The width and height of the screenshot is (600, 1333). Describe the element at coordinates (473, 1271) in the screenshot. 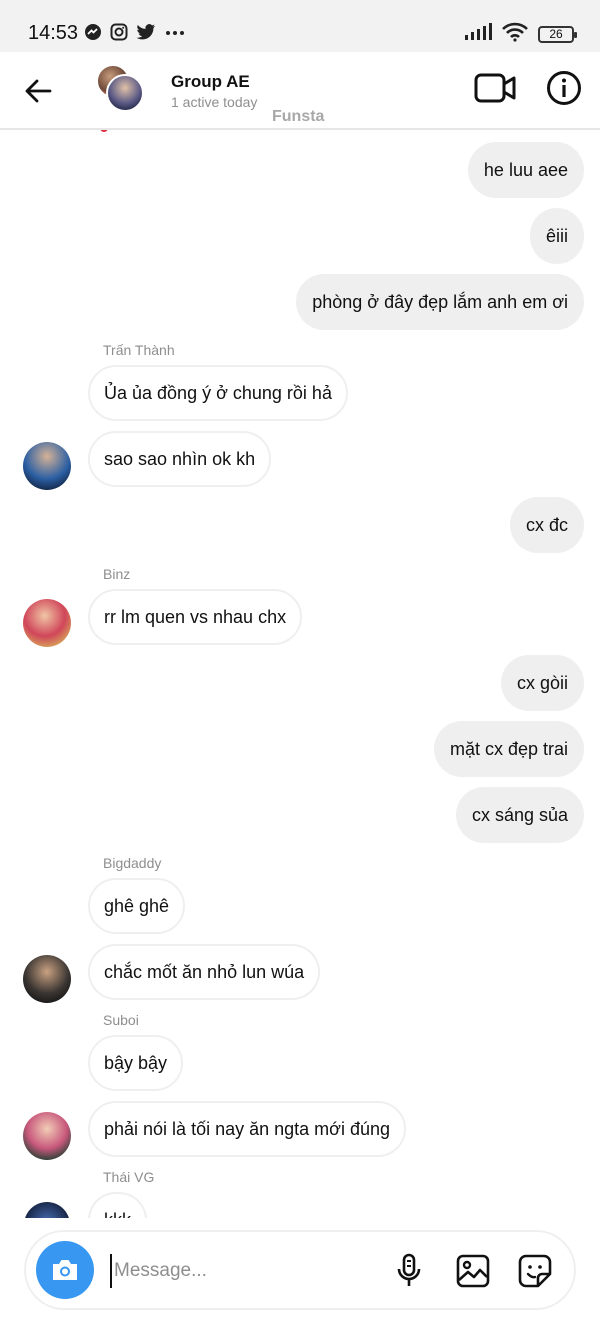

I see `gallery-icon` at that location.